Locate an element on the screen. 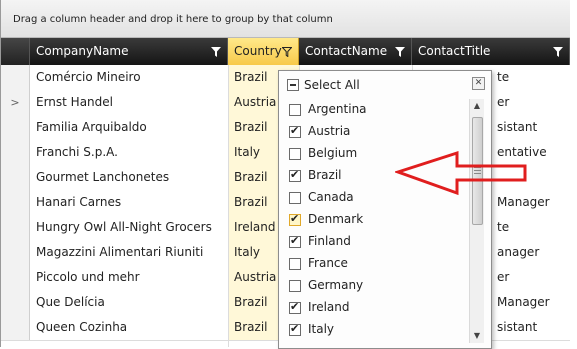  filter-item: Germany is located at coordinates (376, 286).